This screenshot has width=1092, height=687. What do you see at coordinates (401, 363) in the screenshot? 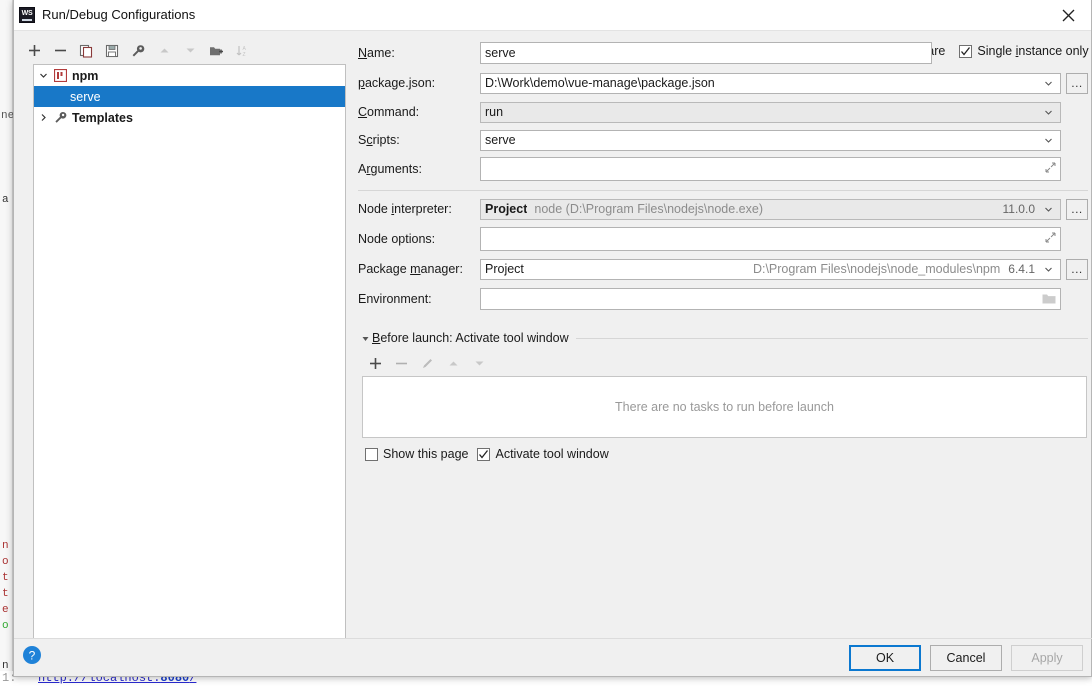
I see `remove-task-button` at bounding box center [401, 363].